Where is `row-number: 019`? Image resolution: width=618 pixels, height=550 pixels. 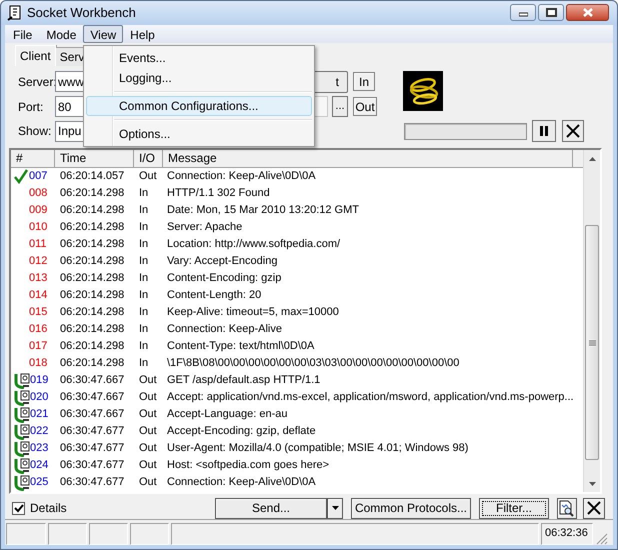
row-number: 019 is located at coordinates (39, 380).